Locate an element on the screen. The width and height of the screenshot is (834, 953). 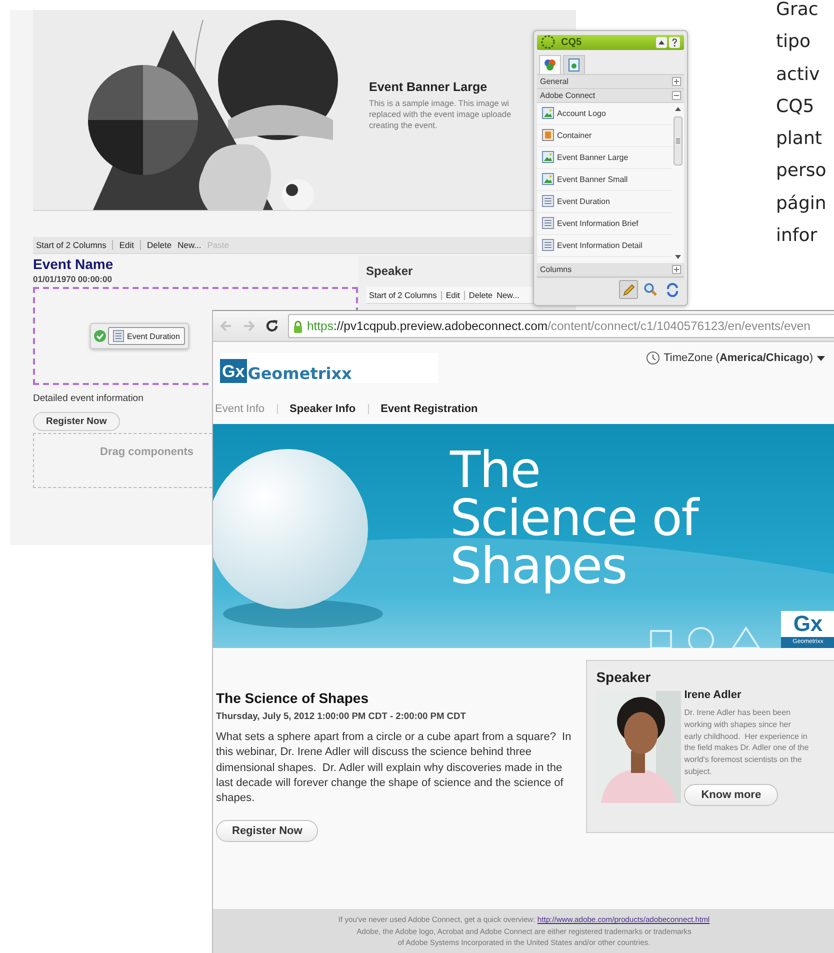
hero-title: The is located at coordinates (495, 470).